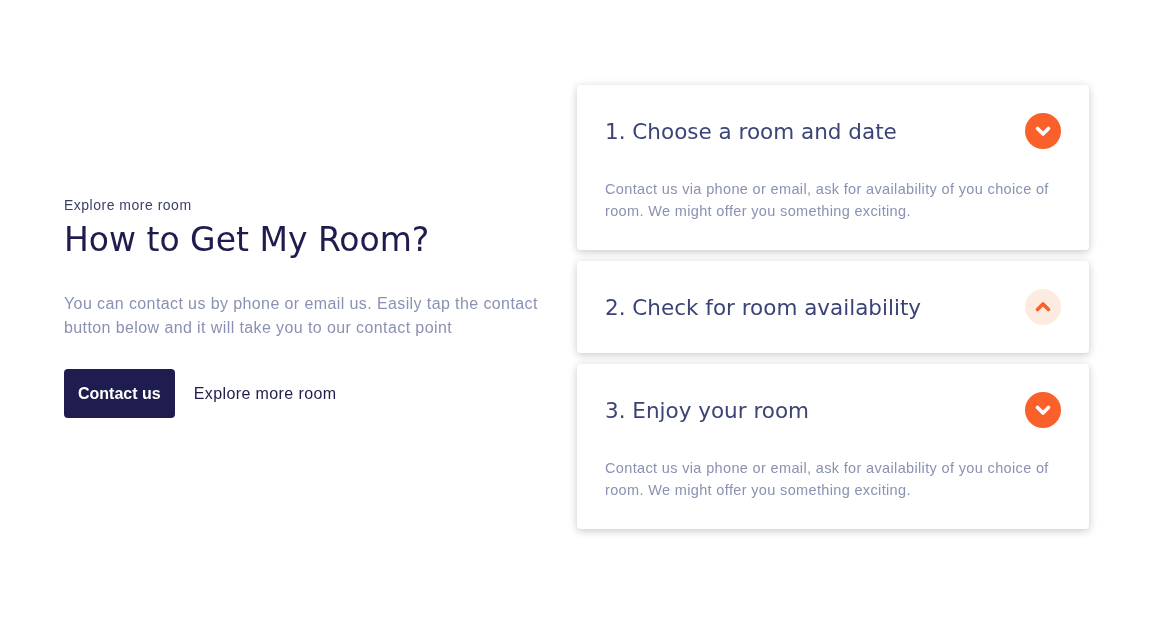  What do you see at coordinates (119, 393) in the screenshot?
I see `contact-button: Contact us` at bounding box center [119, 393].